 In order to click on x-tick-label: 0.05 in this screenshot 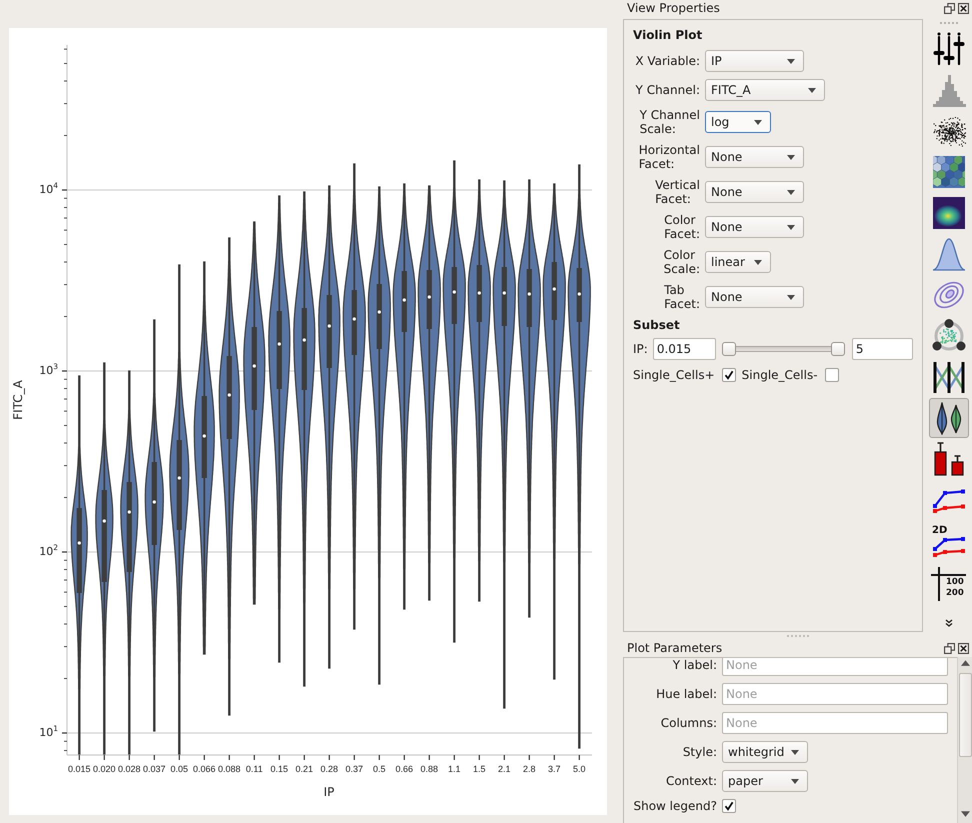, I will do `click(179, 769)`.